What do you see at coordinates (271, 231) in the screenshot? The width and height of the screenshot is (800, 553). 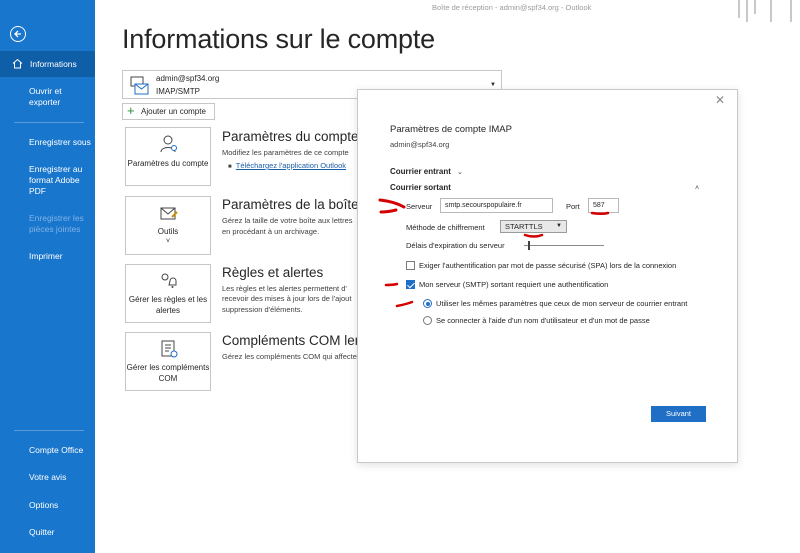 I see `section-desc: en procédant à un archivage.` at bounding box center [271, 231].